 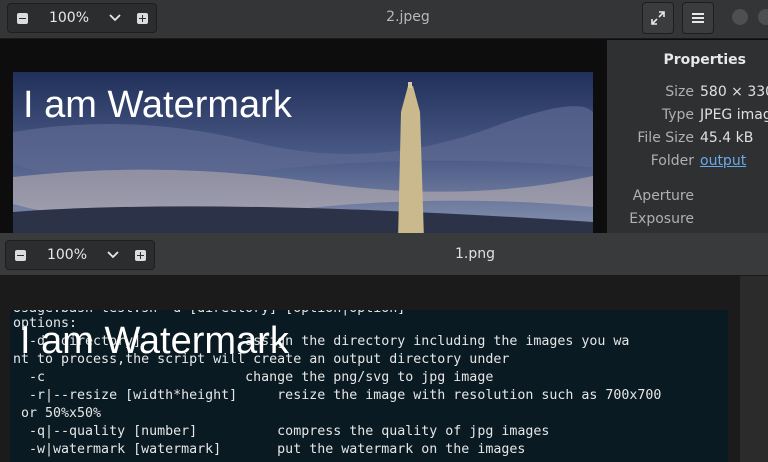 I want to click on prop-folder-link: output, so click(x=723, y=161).